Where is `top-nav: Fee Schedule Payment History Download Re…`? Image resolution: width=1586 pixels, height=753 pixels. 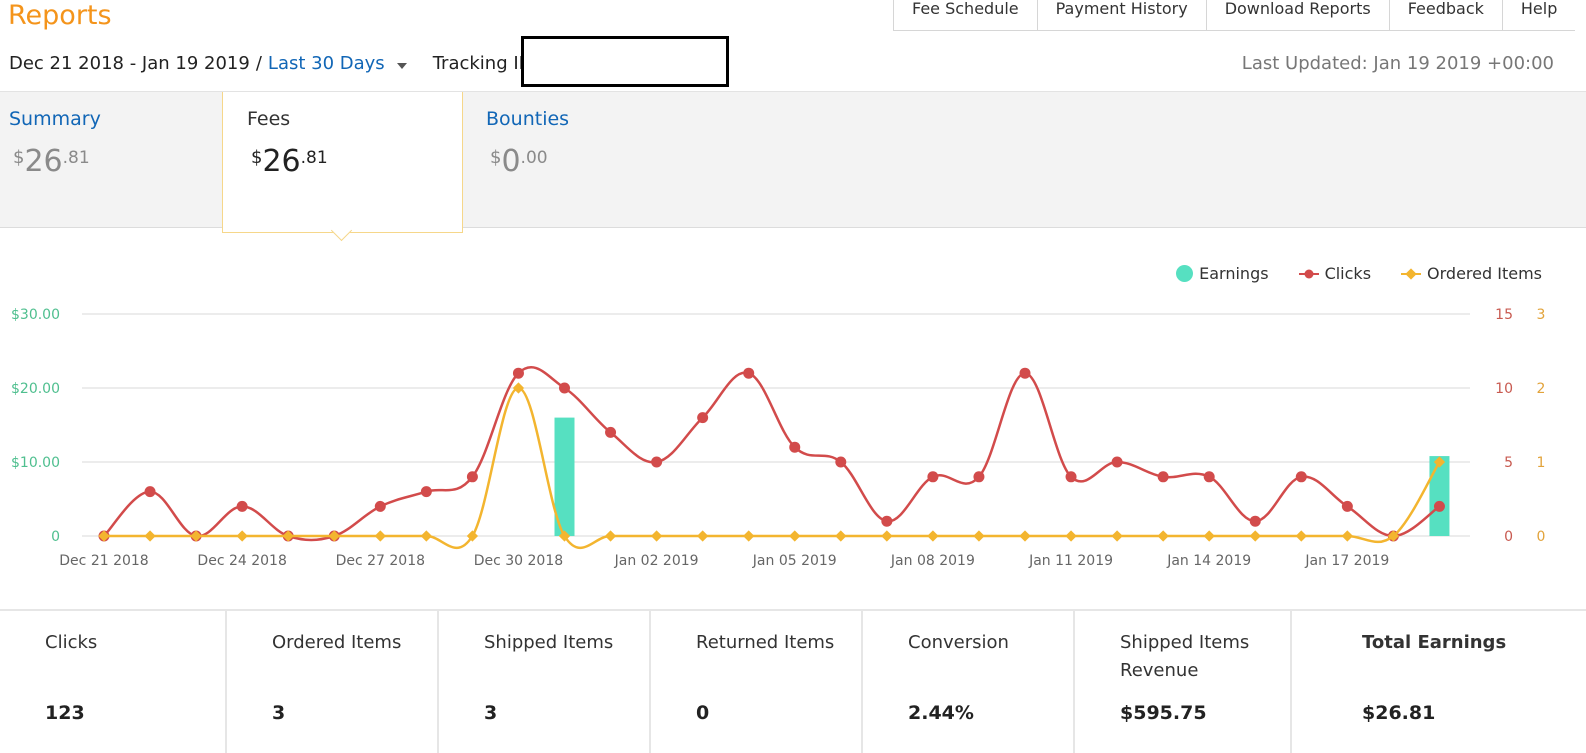
top-nav: Fee Schedule Payment History Download Re… is located at coordinates (1234, 15).